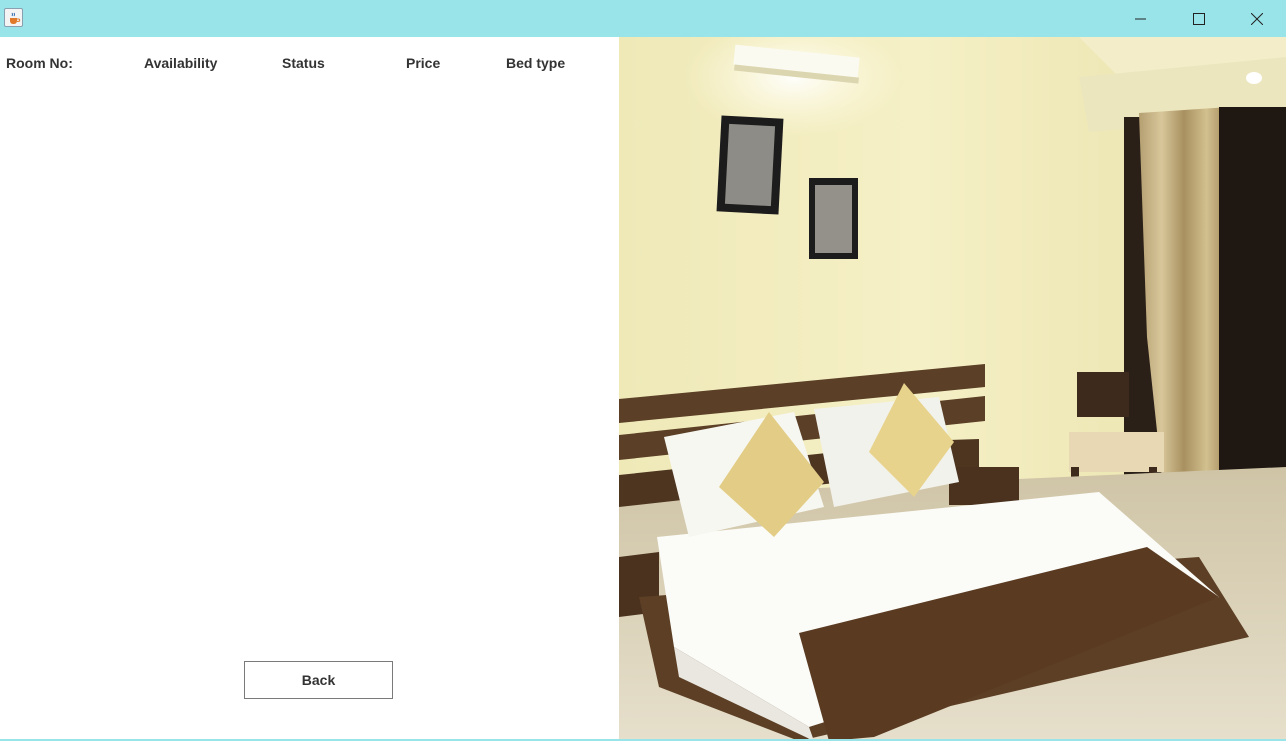  What do you see at coordinates (536, 63) in the screenshot?
I see `header-bed-type: Bed type` at bounding box center [536, 63].